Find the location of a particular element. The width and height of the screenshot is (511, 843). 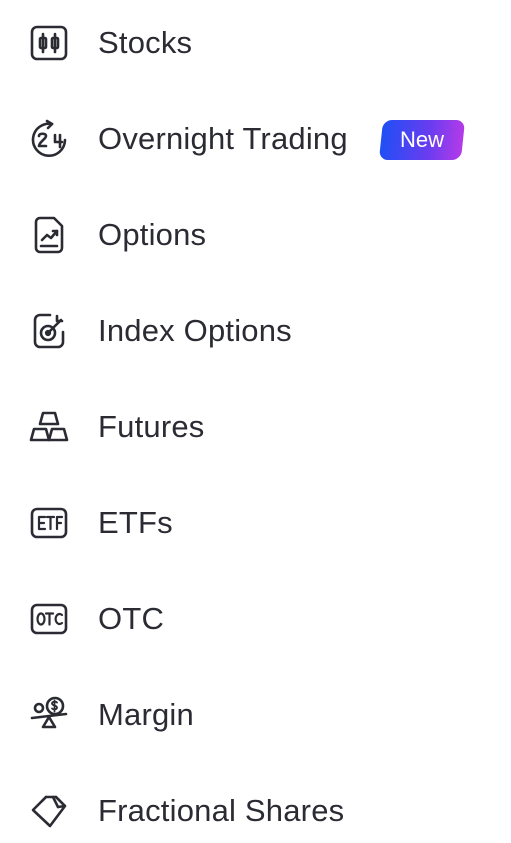

menu-item-etfs: ETFs is located at coordinates (255, 523).